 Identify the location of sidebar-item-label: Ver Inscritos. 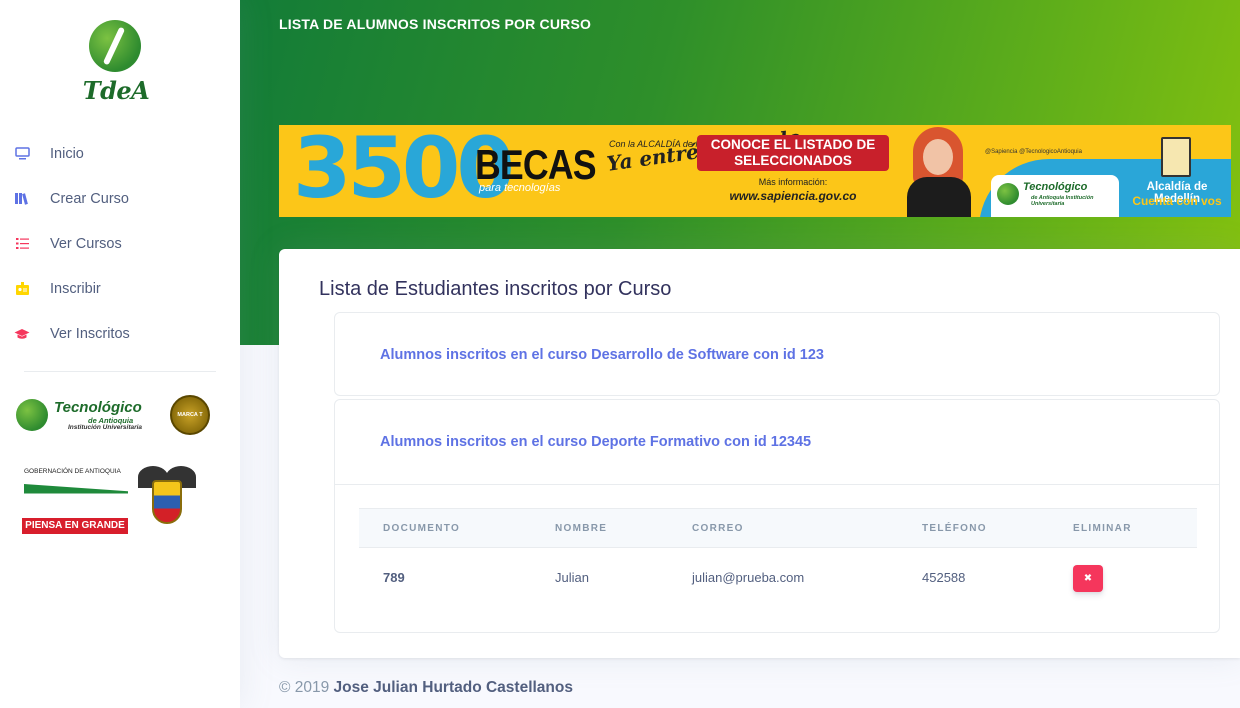
(90, 333).